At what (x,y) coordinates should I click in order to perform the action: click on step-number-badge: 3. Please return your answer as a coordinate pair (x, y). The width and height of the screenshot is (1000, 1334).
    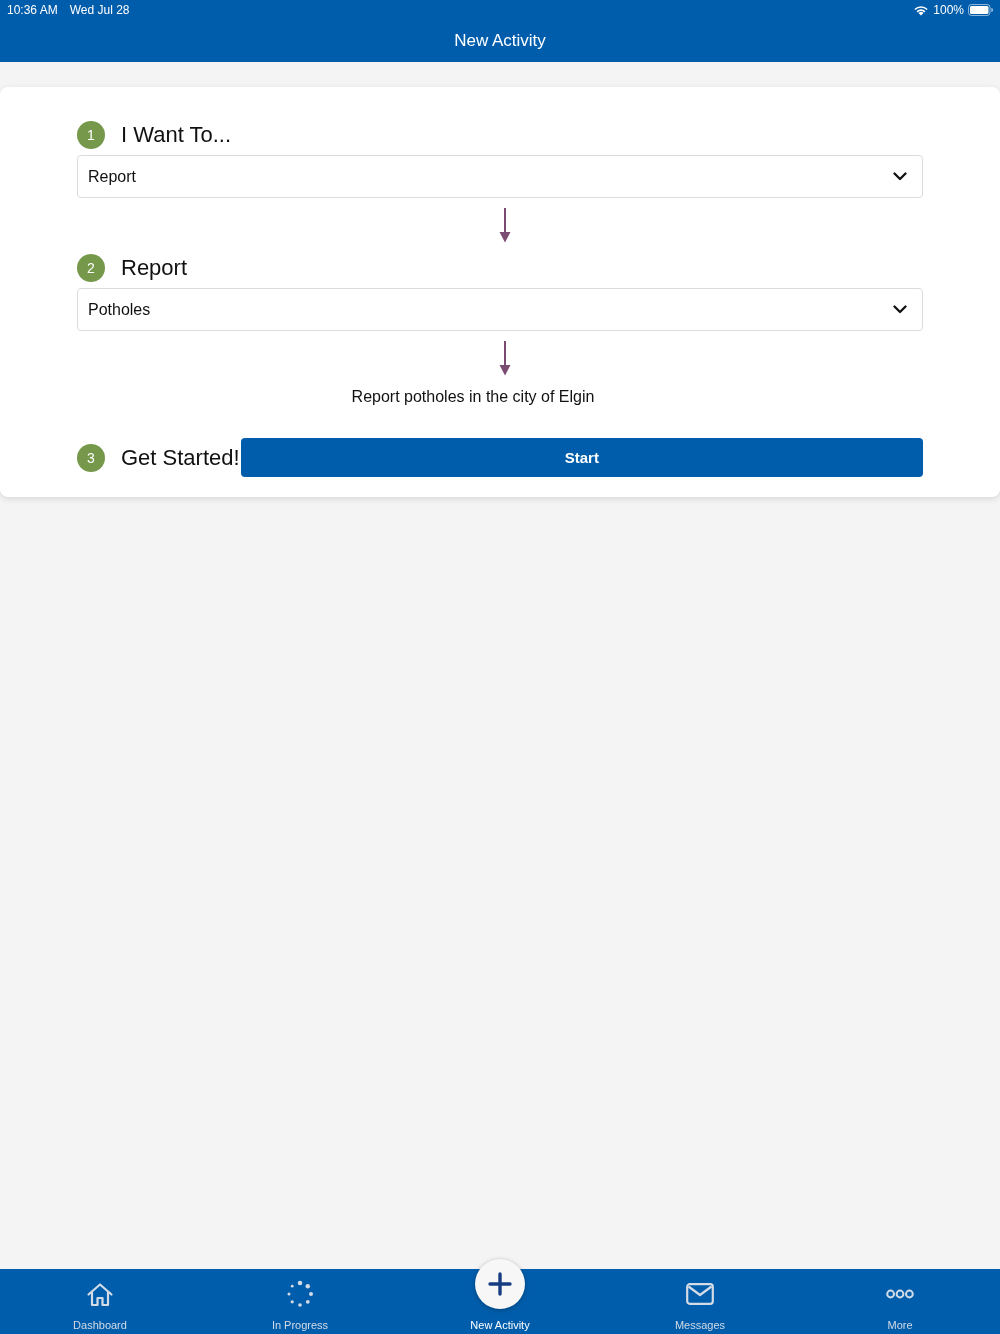
    Looking at the image, I should click on (91, 457).